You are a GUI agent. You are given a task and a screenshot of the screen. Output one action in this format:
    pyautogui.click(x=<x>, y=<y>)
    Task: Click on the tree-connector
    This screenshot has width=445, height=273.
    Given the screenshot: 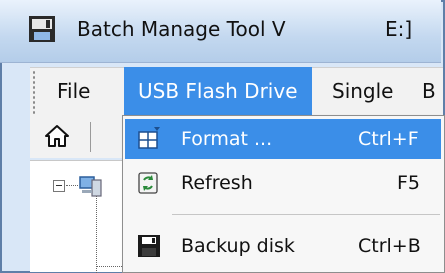 What is the action you would take?
    pyautogui.click(x=72, y=186)
    